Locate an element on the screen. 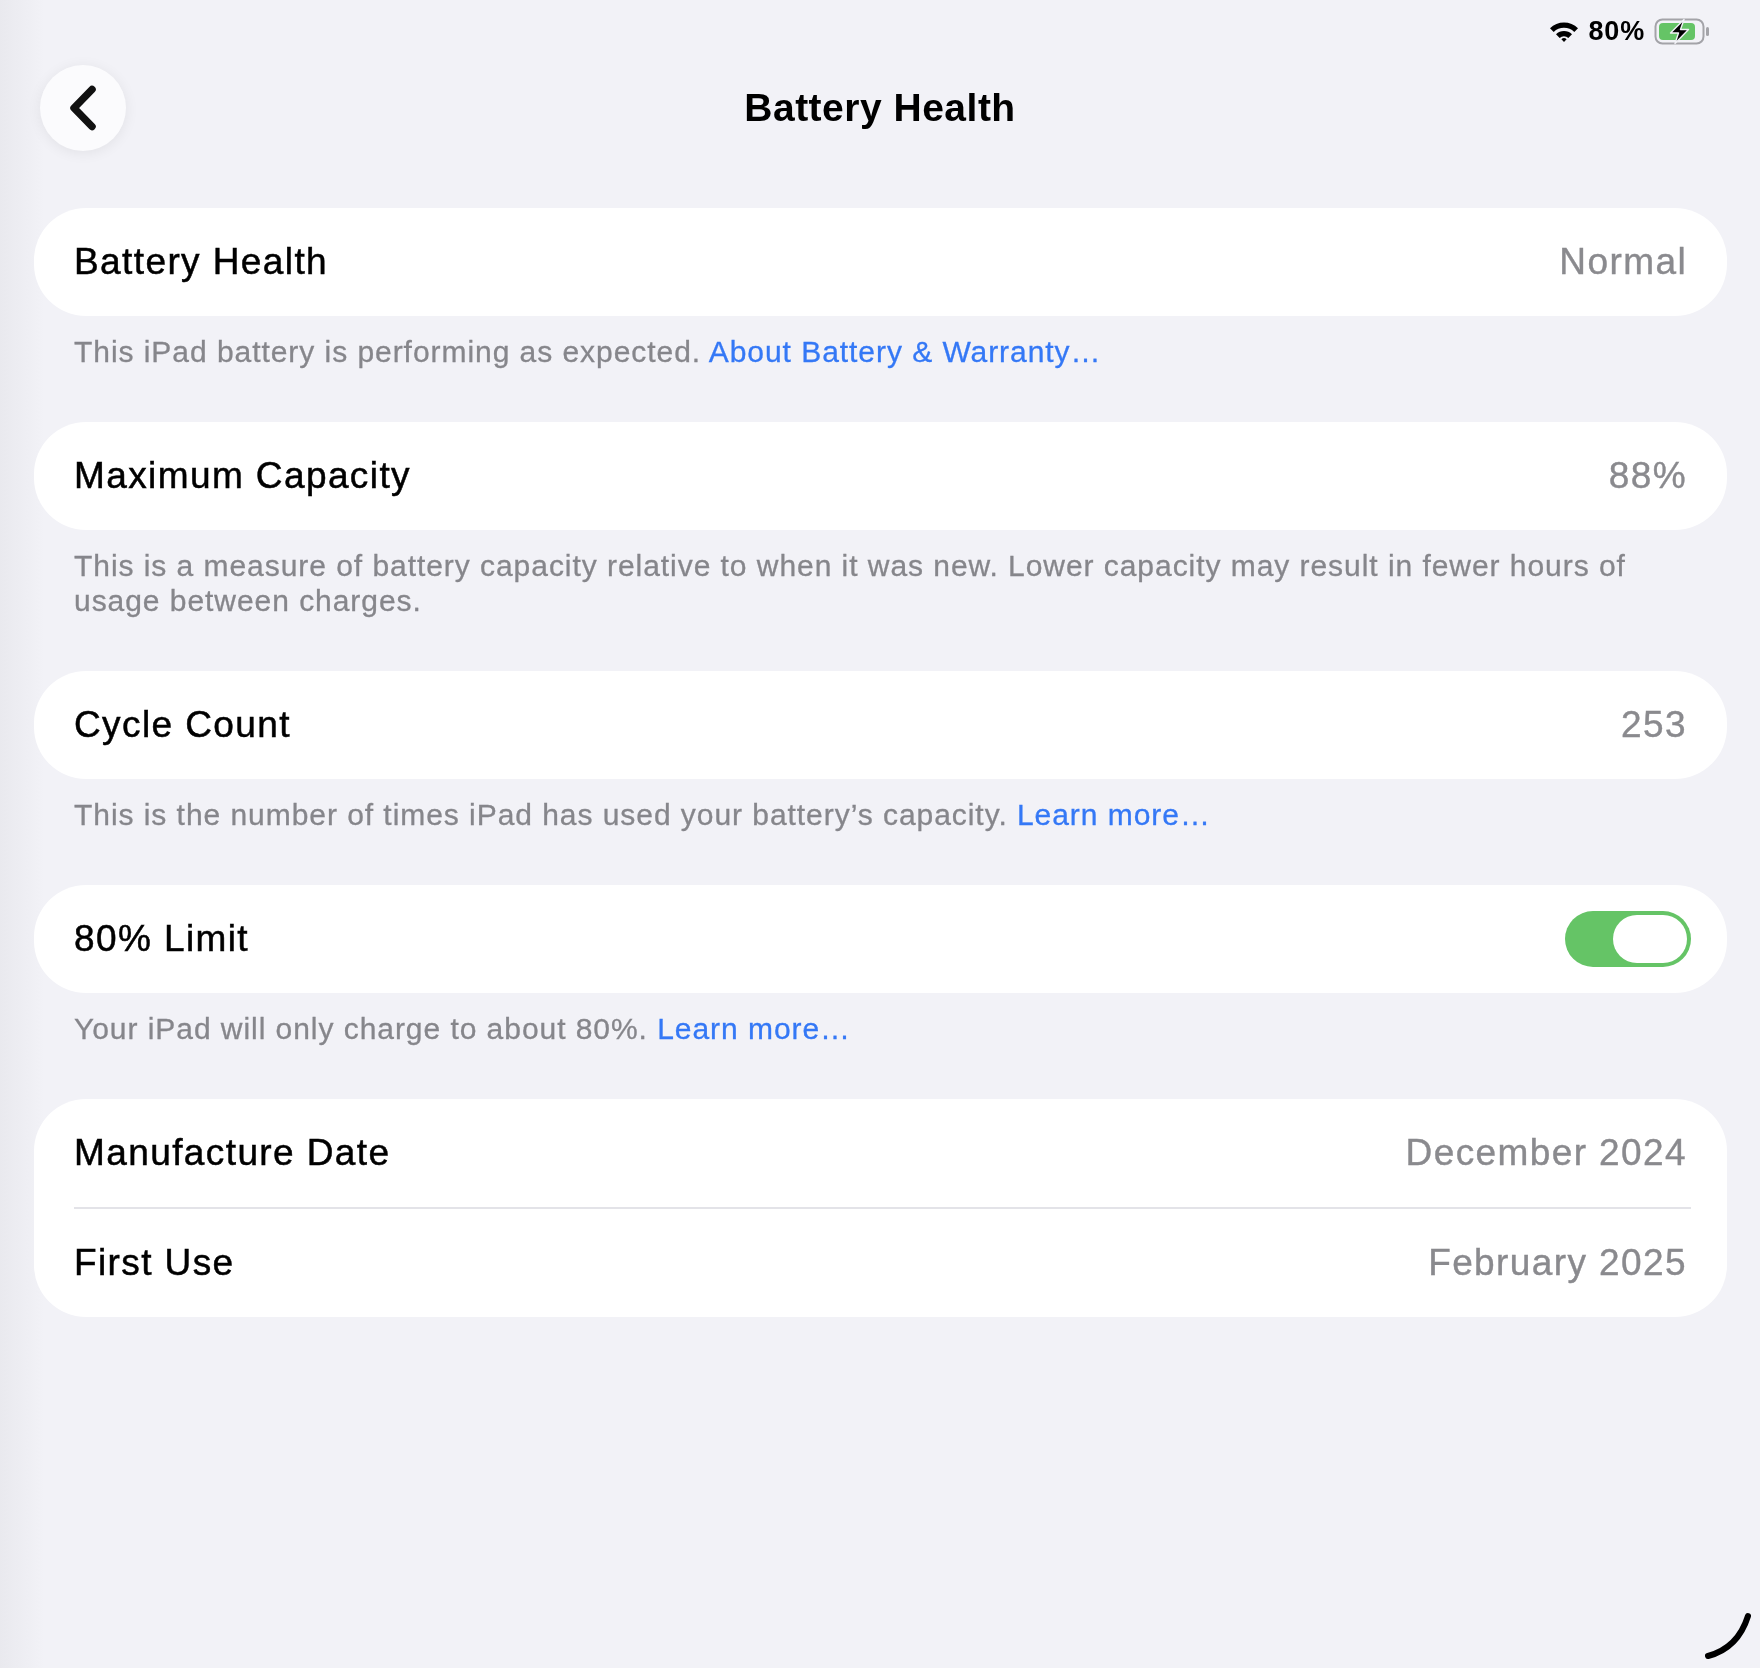  battery-percentage: 80% is located at coordinates (1616, 31).